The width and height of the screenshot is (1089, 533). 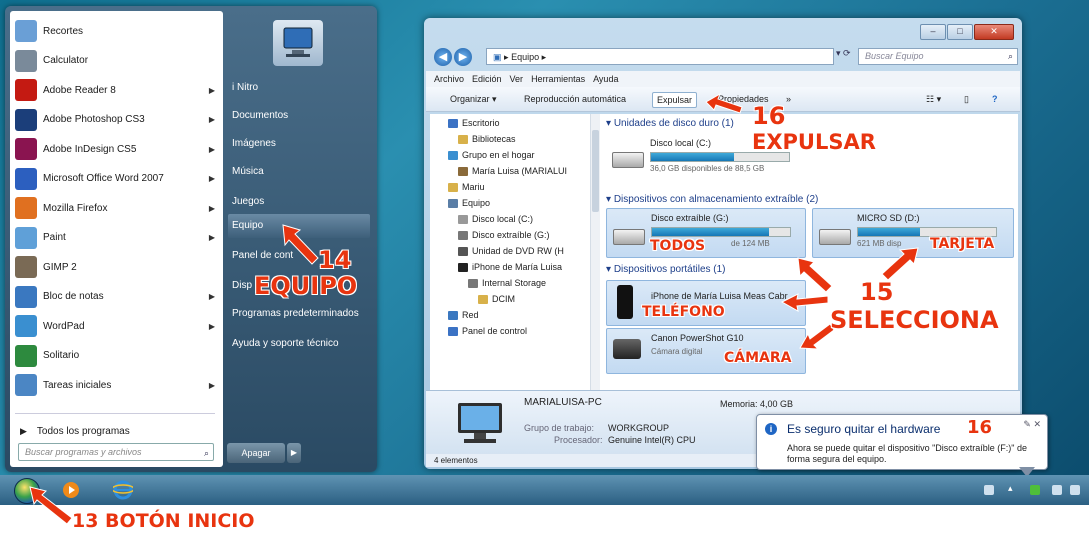 What do you see at coordinates (804, 302) in the screenshot?
I see `arrow-15-telefono` at bounding box center [804, 302].